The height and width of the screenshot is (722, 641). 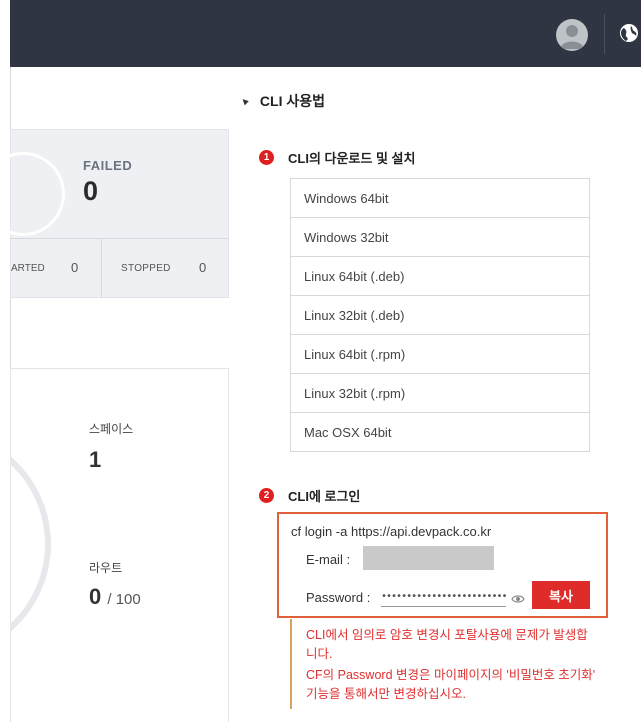 What do you see at coordinates (440, 237) in the screenshot?
I see `download-windows-32: Windows 32bit` at bounding box center [440, 237].